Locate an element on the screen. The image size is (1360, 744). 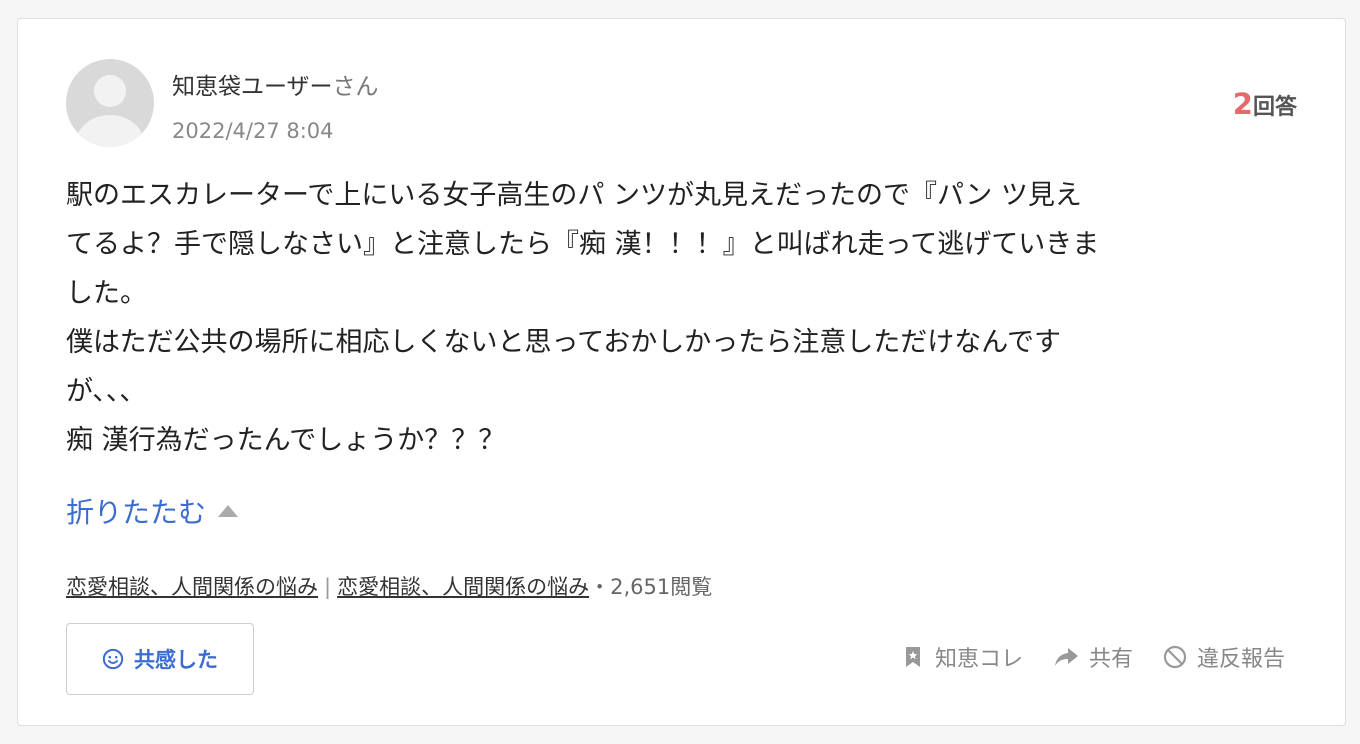
avatar-body-shape is located at coordinates (110, 131).